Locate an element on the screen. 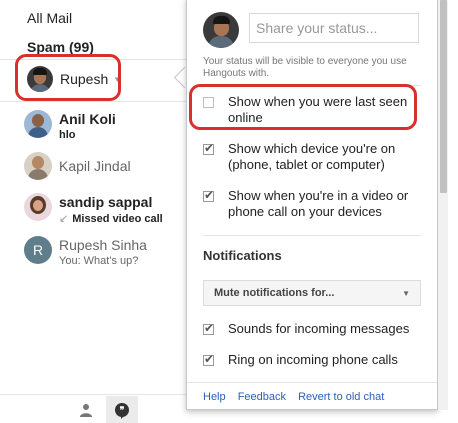 The width and height of the screenshot is (458, 423). contact-name: sandip sappal is located at coordinates (106, 202).